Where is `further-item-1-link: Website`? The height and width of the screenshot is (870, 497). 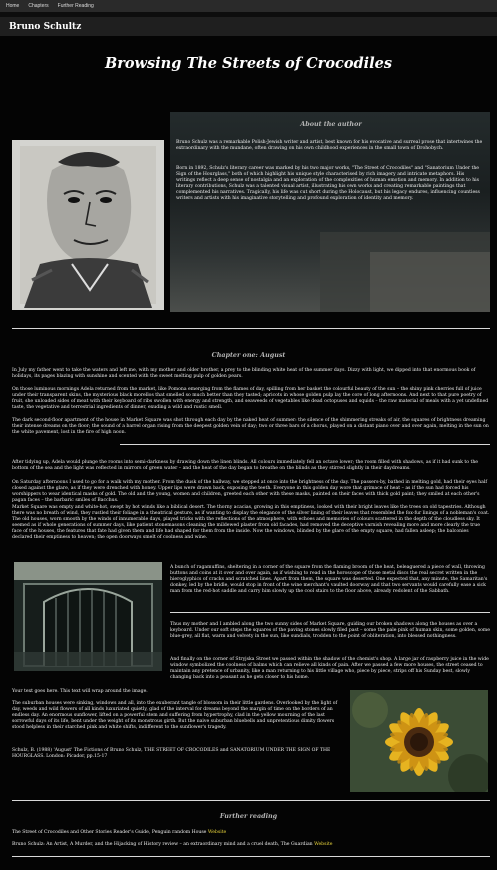
further-item-1-link: Website is located at coordinates (217, 832).